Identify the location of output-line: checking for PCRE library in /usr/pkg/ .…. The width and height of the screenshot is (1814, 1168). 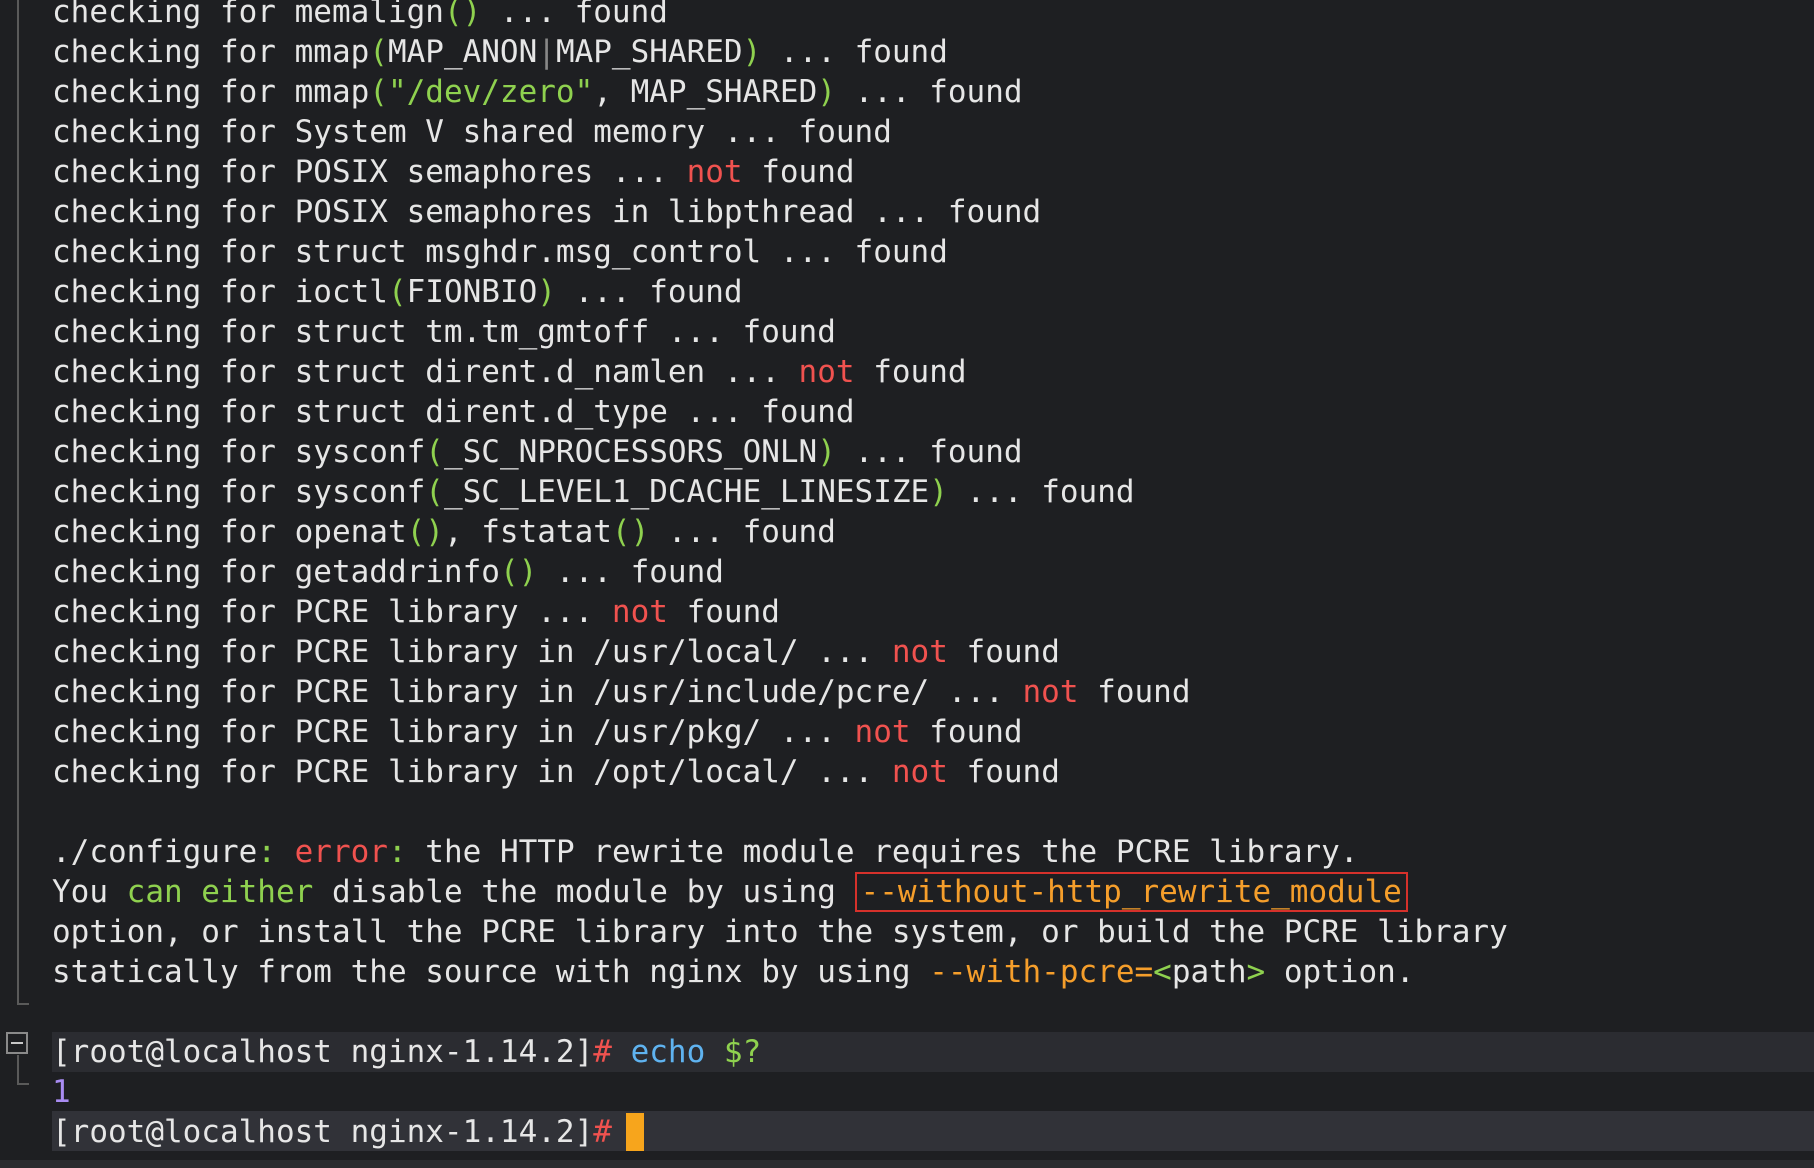
(537, 732).